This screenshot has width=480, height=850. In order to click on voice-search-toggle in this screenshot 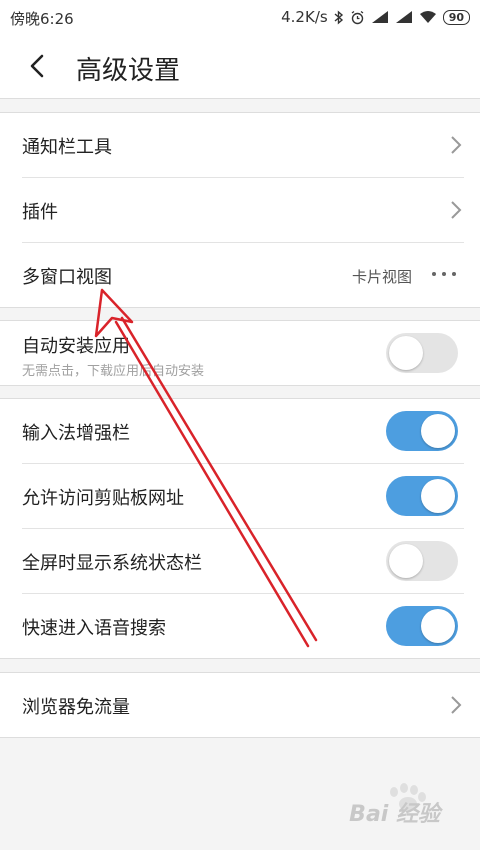, I will do `click(422, 626)`.